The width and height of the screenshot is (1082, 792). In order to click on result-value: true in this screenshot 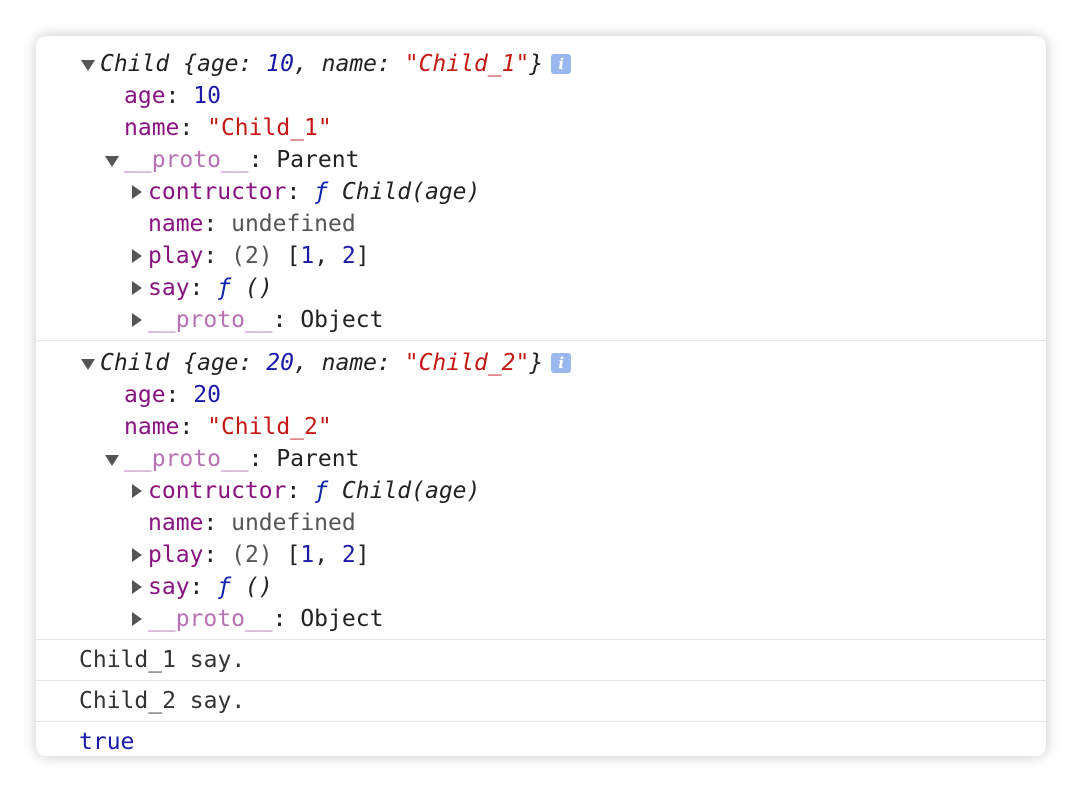, I will do `click(107, 742)`.